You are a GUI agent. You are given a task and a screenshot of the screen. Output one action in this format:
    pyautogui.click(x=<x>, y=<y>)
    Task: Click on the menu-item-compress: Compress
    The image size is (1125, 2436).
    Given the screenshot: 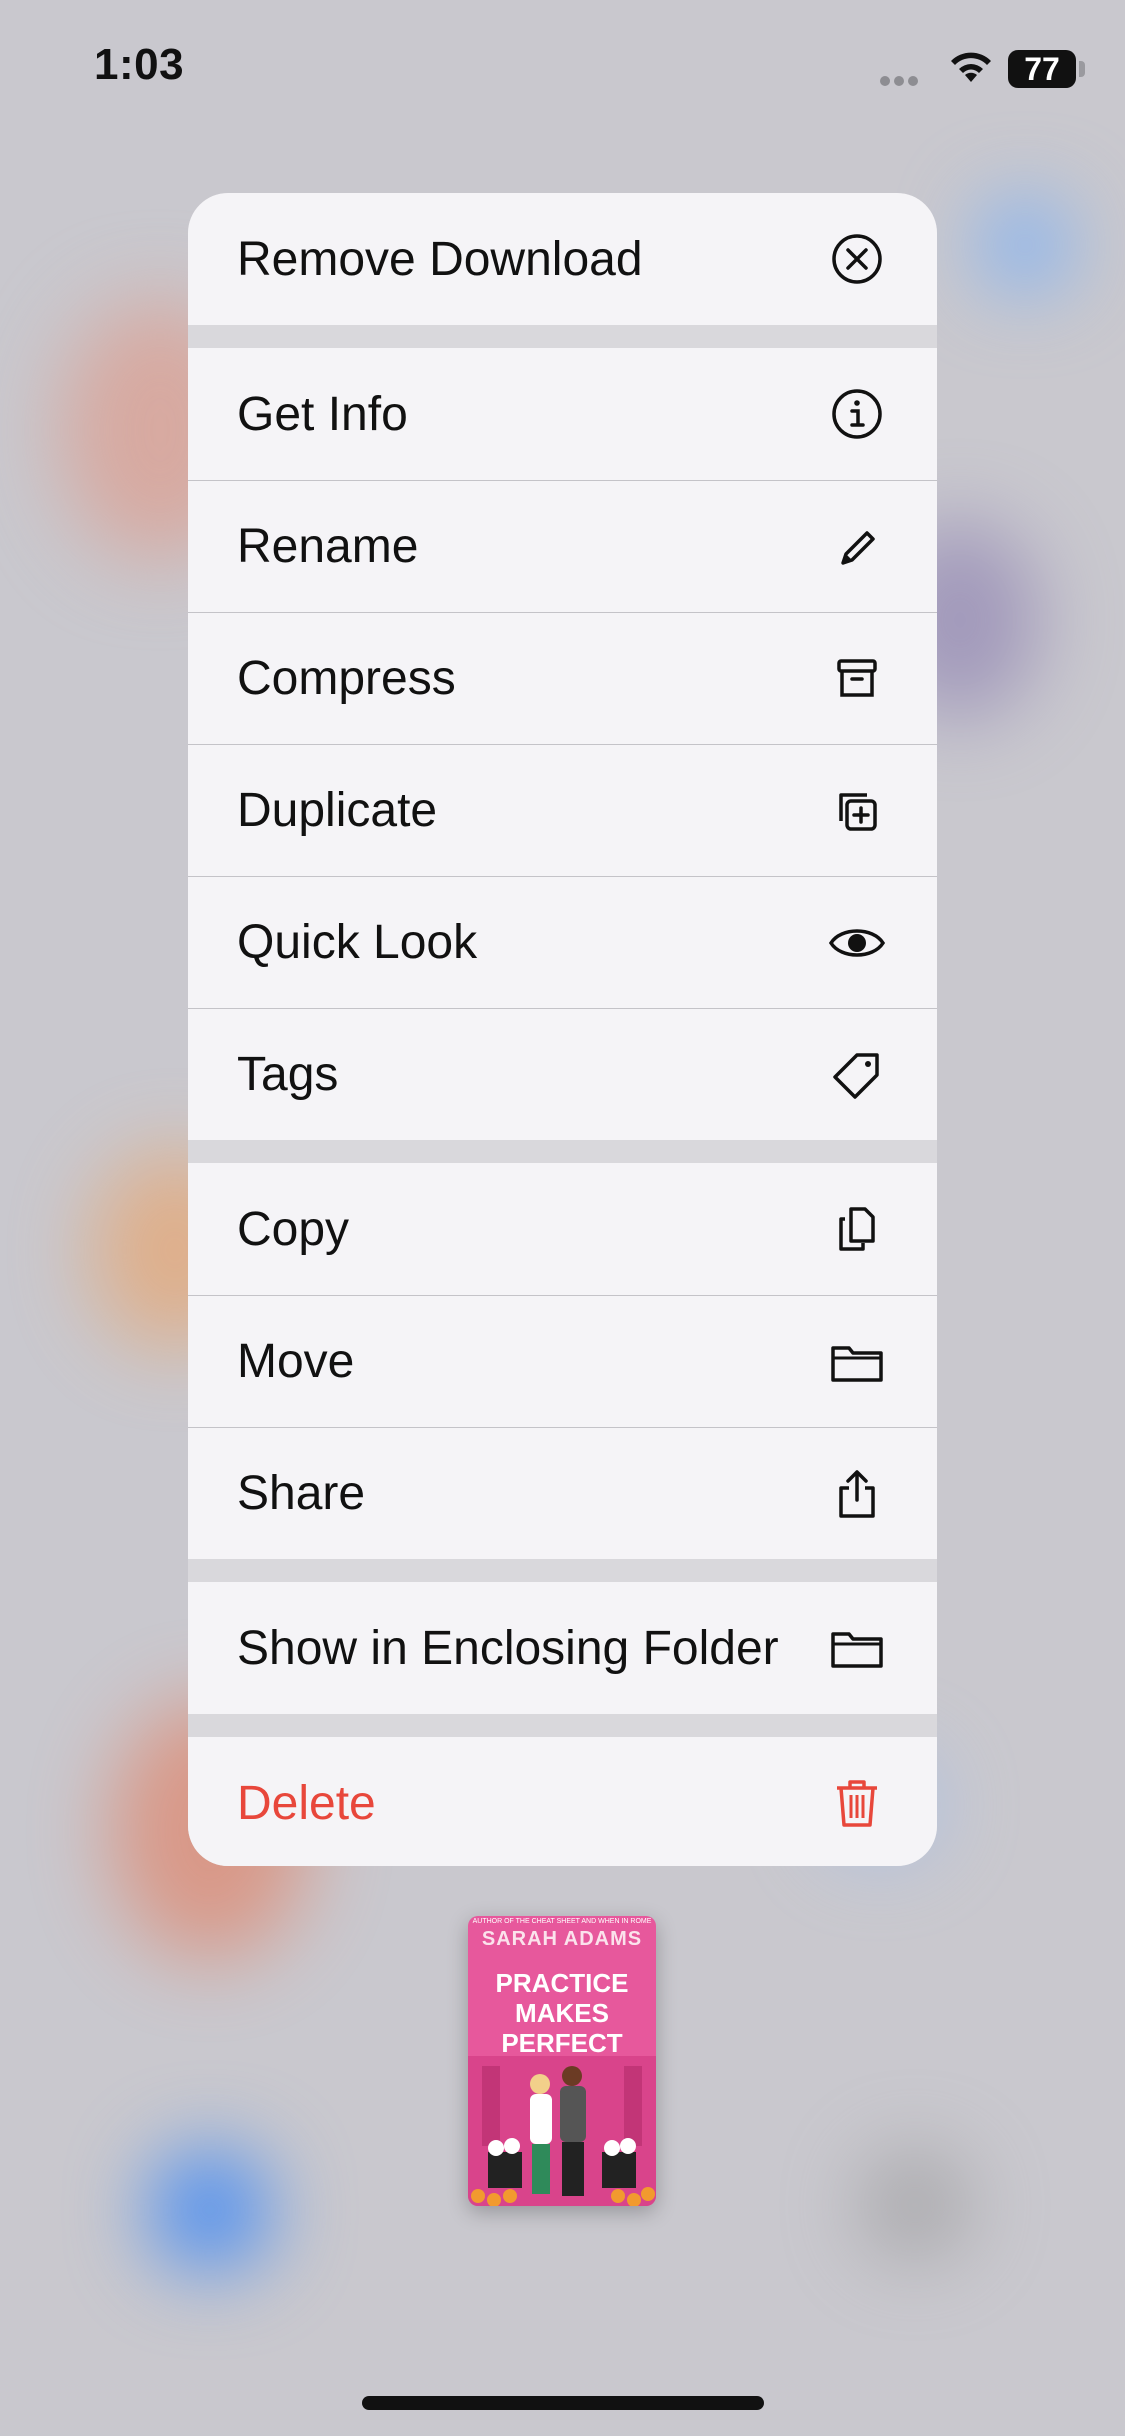 What is the action you would take?
    pyautogui.click(x=562, y=678)
    